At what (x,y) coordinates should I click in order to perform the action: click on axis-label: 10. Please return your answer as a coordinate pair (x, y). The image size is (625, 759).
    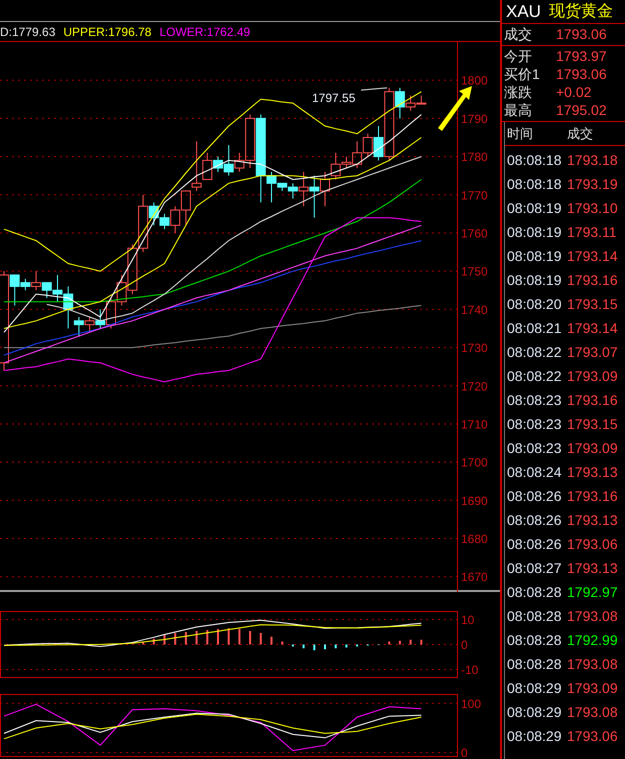
    Looking at the image, I should click on (467, 620).